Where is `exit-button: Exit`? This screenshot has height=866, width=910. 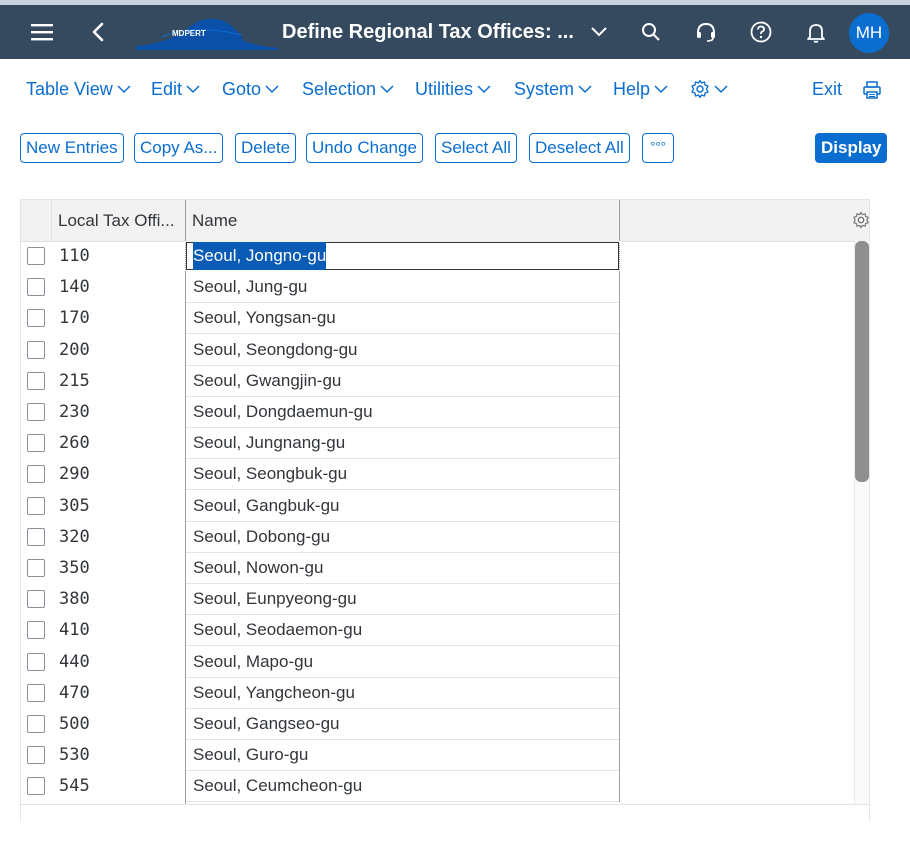
exit-button: Exit is located at coordinates (827, 89).